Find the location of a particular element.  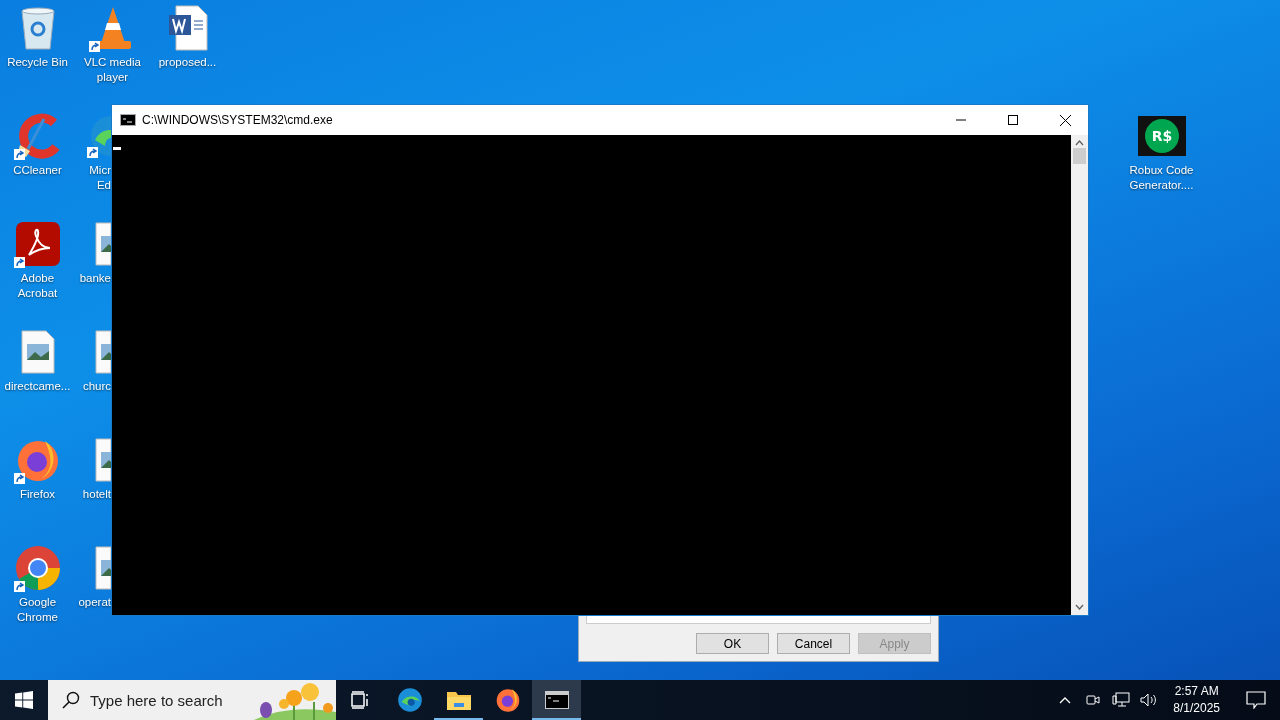

search-field: Type here to search is located at coordinates (170, 700).